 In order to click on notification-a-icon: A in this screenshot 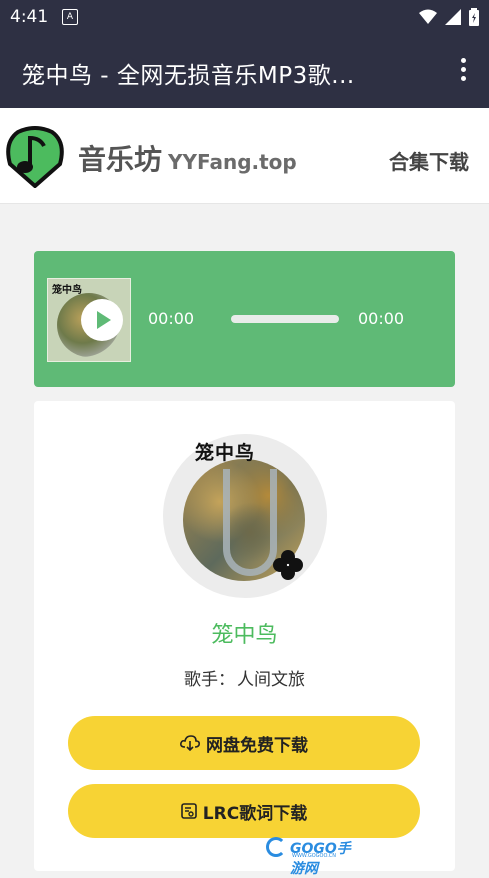, I will do `click(70, 17)`.